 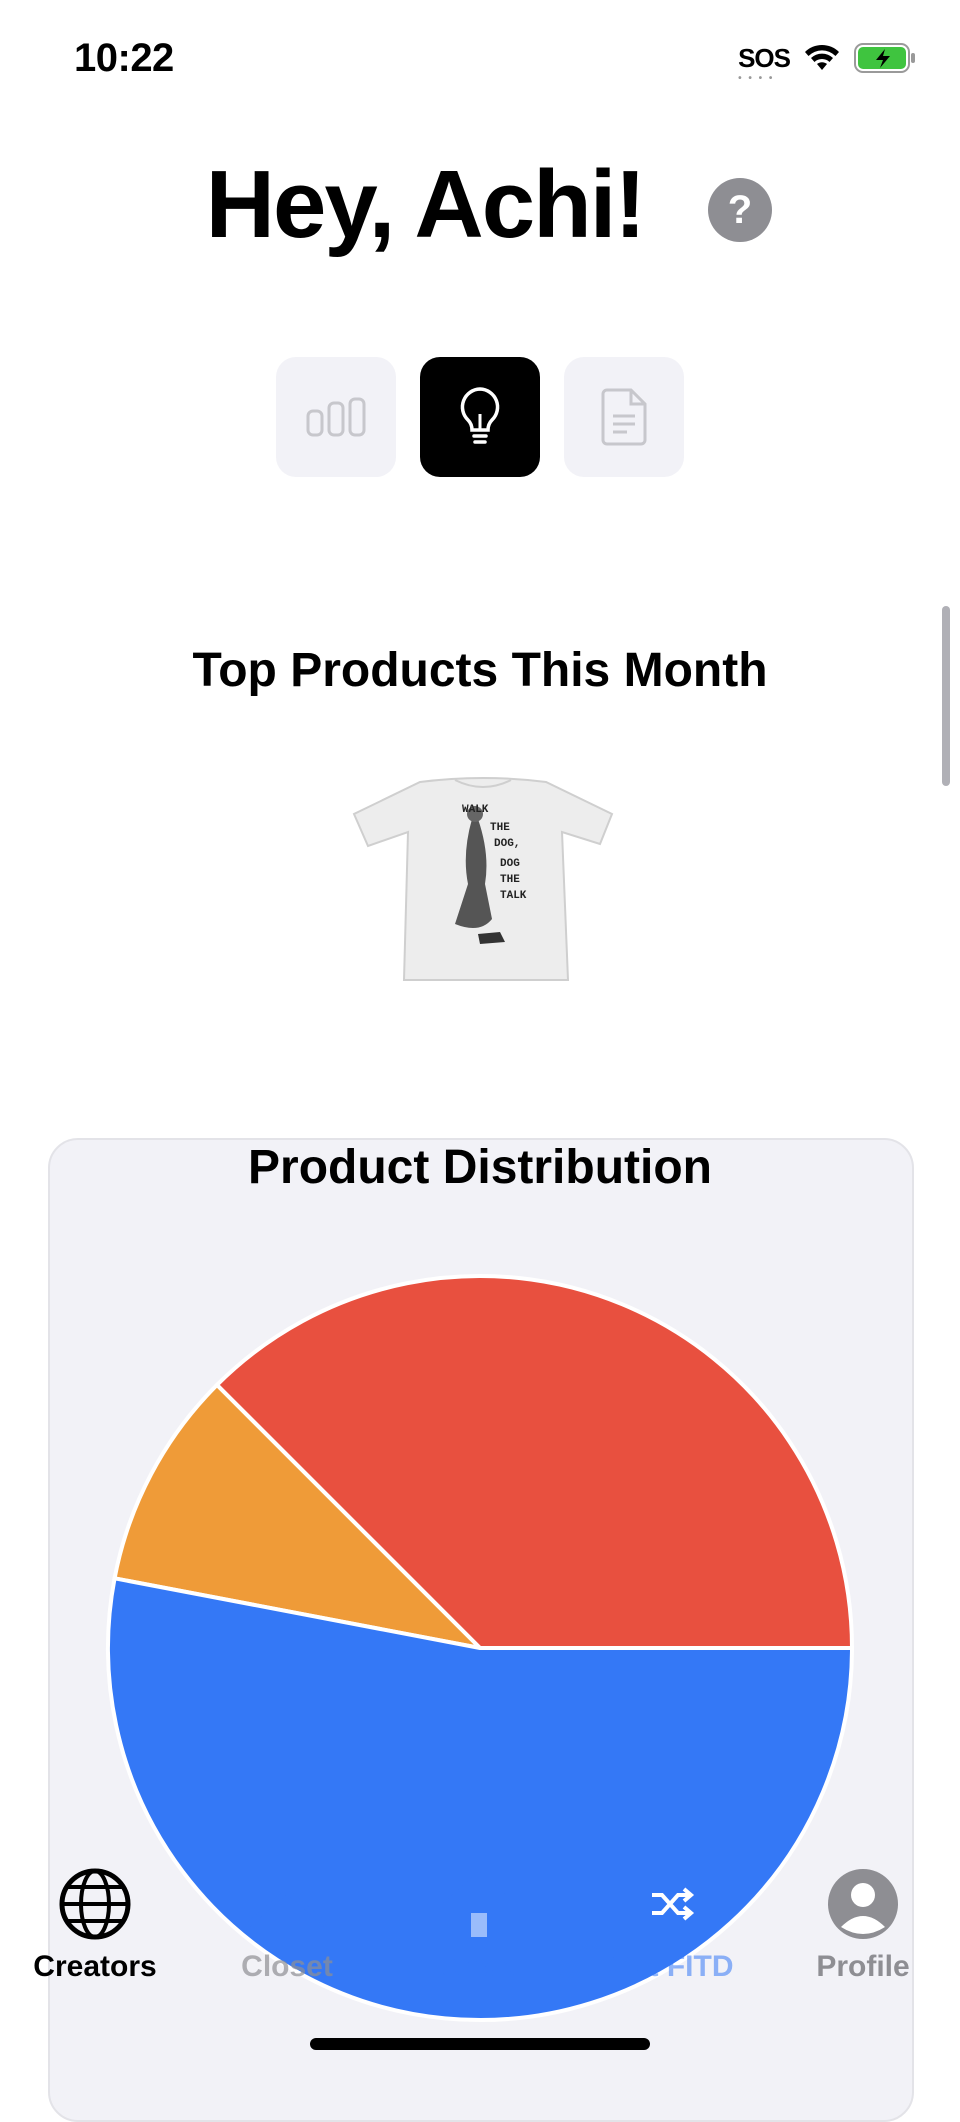 I want to click on lightbulb-icon, so click(x=480, y=415).